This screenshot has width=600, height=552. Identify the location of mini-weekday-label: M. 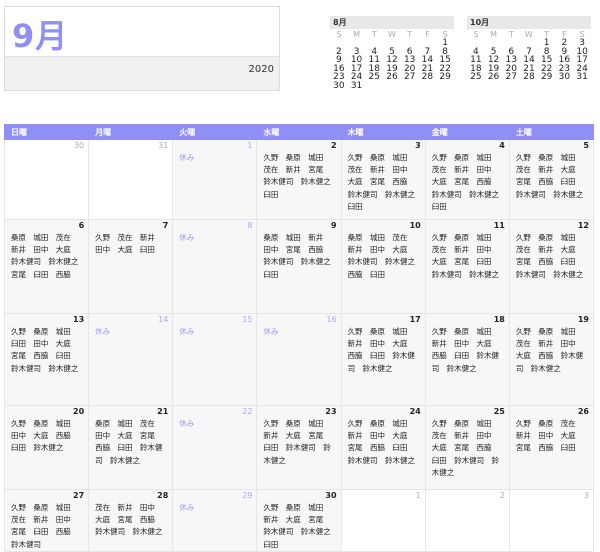
(356, 34).